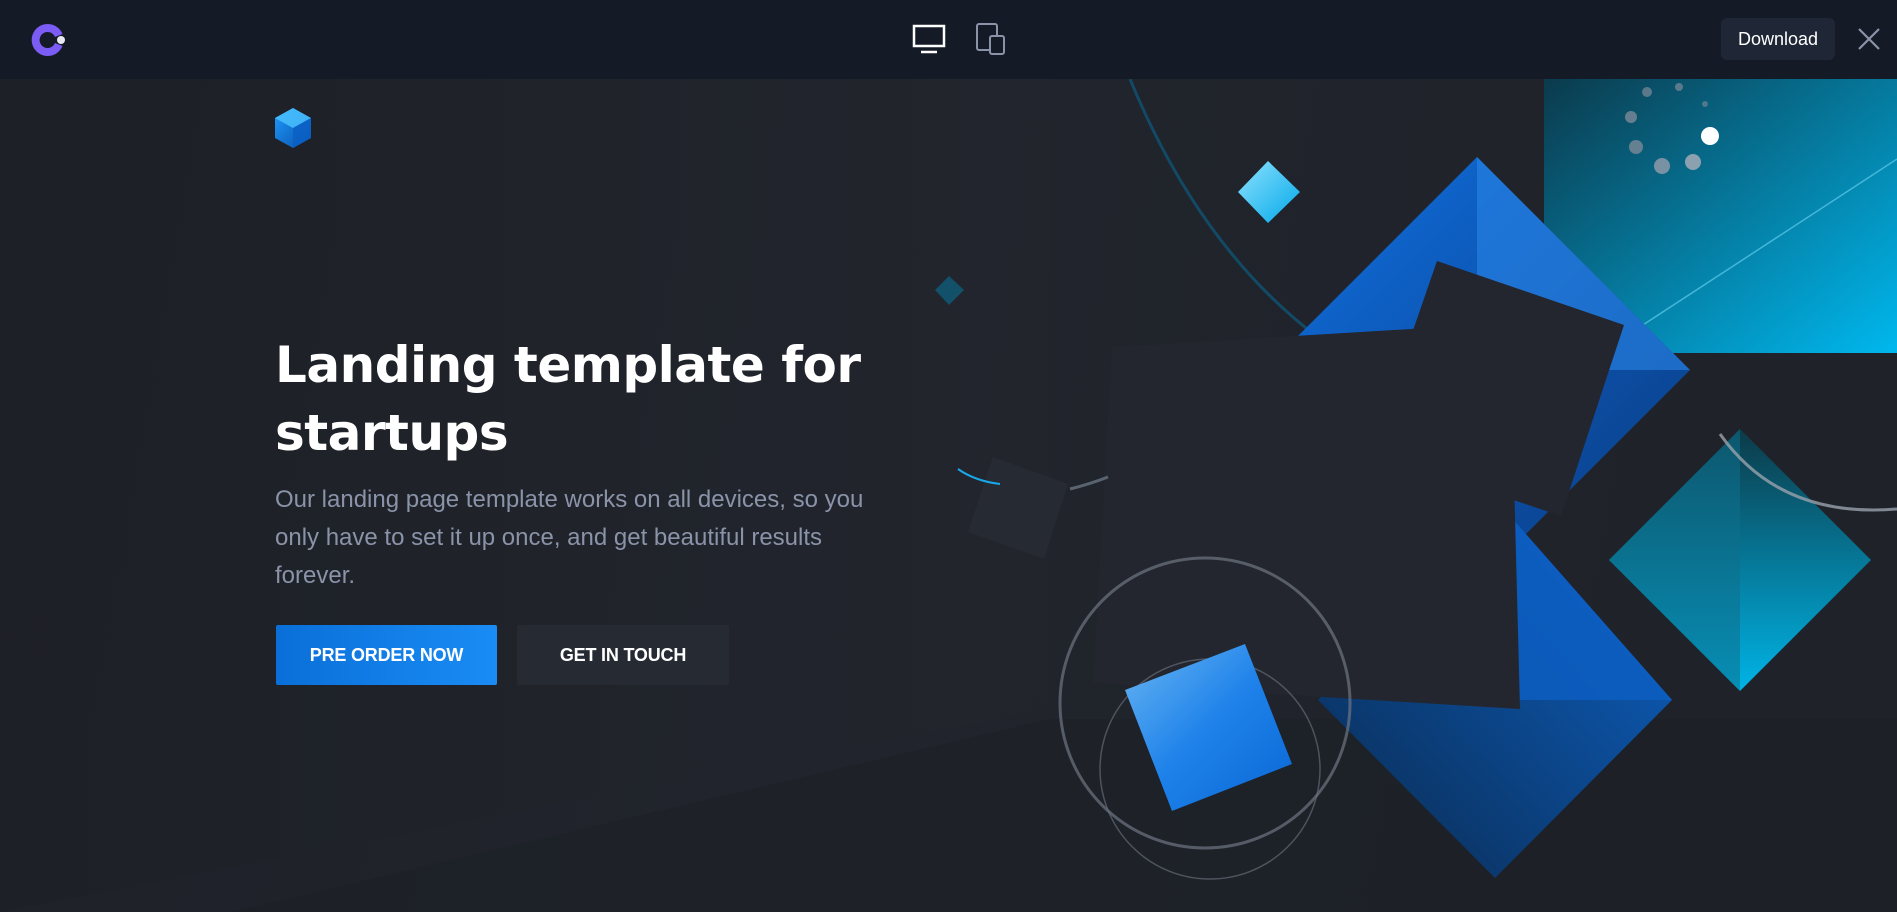  I want to click on preview-toolbar: Download, so click(948, 39).